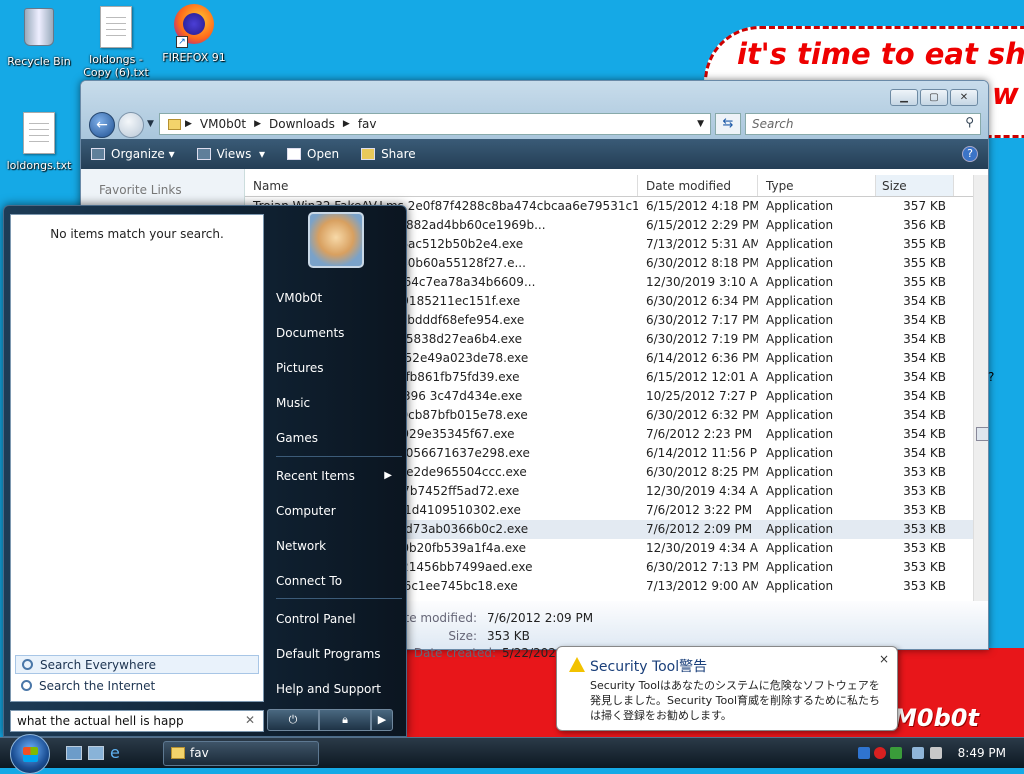 The width and height of the screenshot is (1024, 774). What do you see at coordinates (339, 546) in the screenshot?
I see `start-item-network: Network` at bounding box center [339, 546].